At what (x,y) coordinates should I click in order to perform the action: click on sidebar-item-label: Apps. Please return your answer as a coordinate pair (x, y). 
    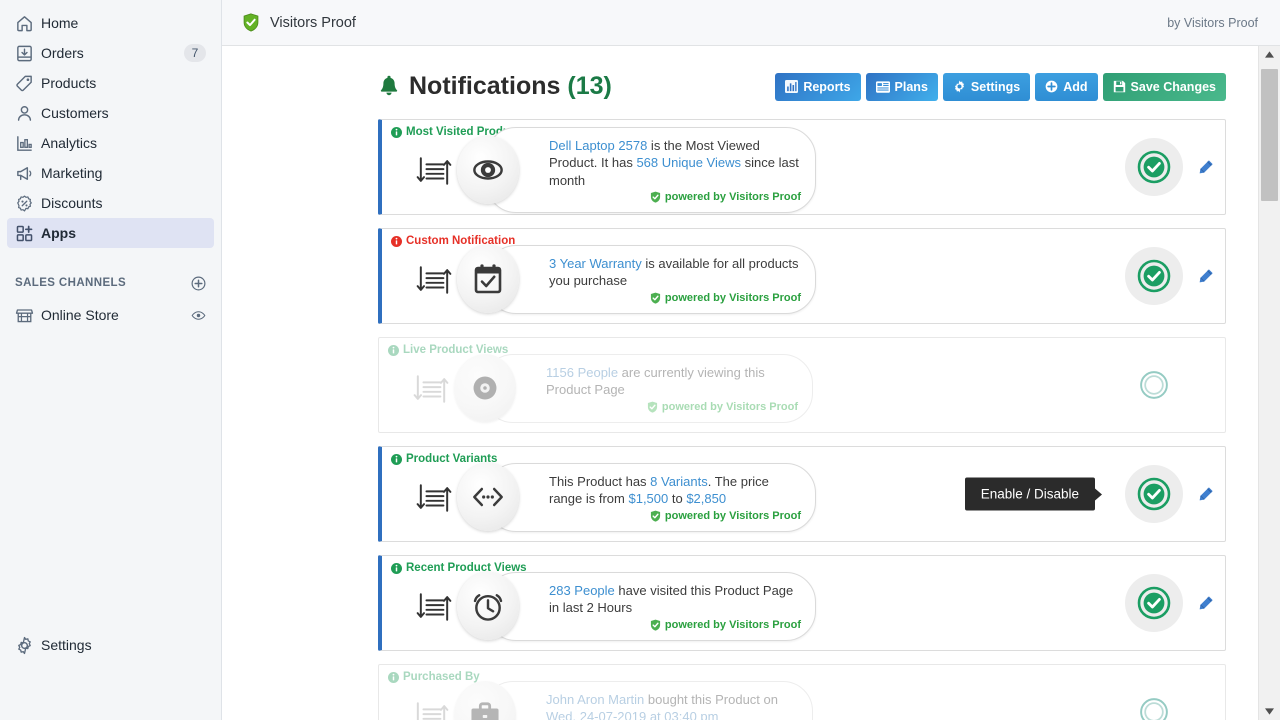
    Looking at the image, I should click on (58, 233).